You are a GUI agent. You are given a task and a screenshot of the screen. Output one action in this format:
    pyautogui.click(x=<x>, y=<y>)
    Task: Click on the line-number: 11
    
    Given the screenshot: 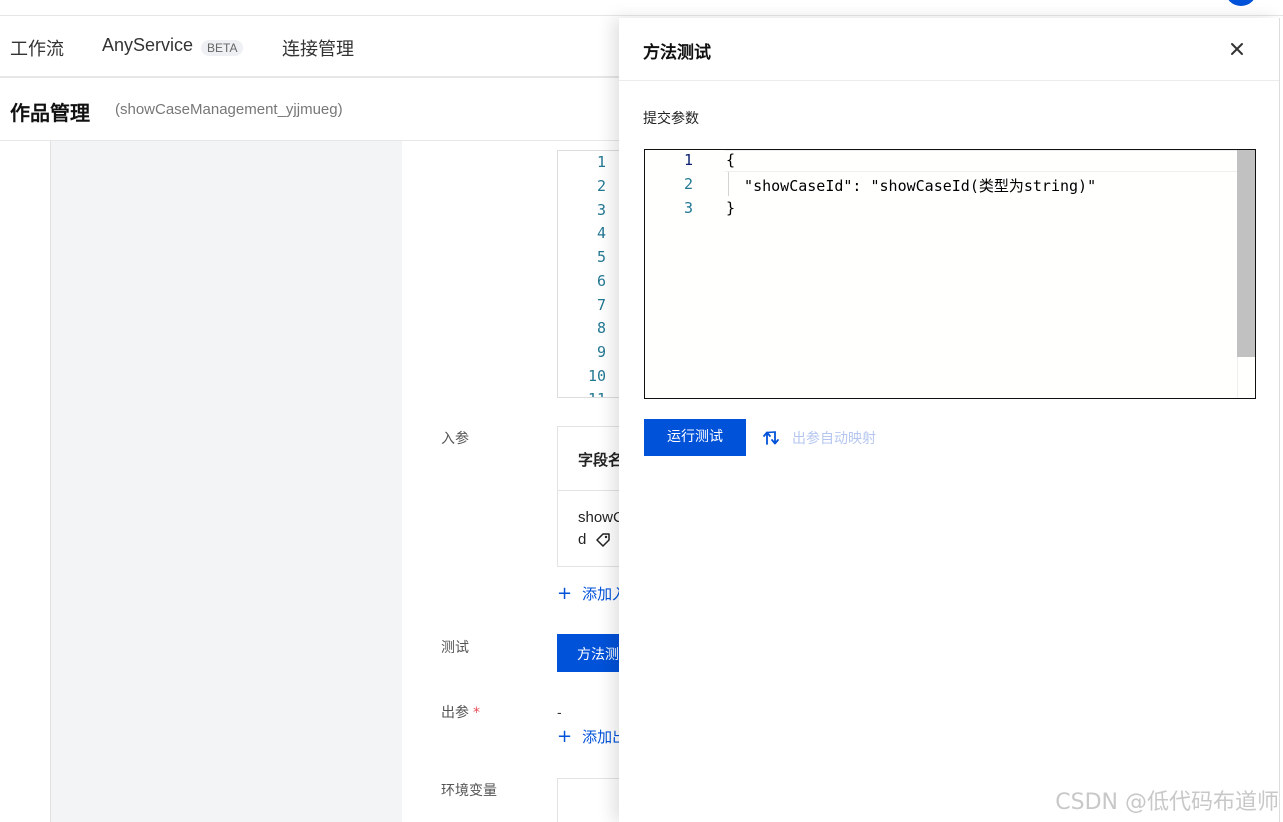 What is the action you would take?
    pyautogui.click(x=586, y=393)
    